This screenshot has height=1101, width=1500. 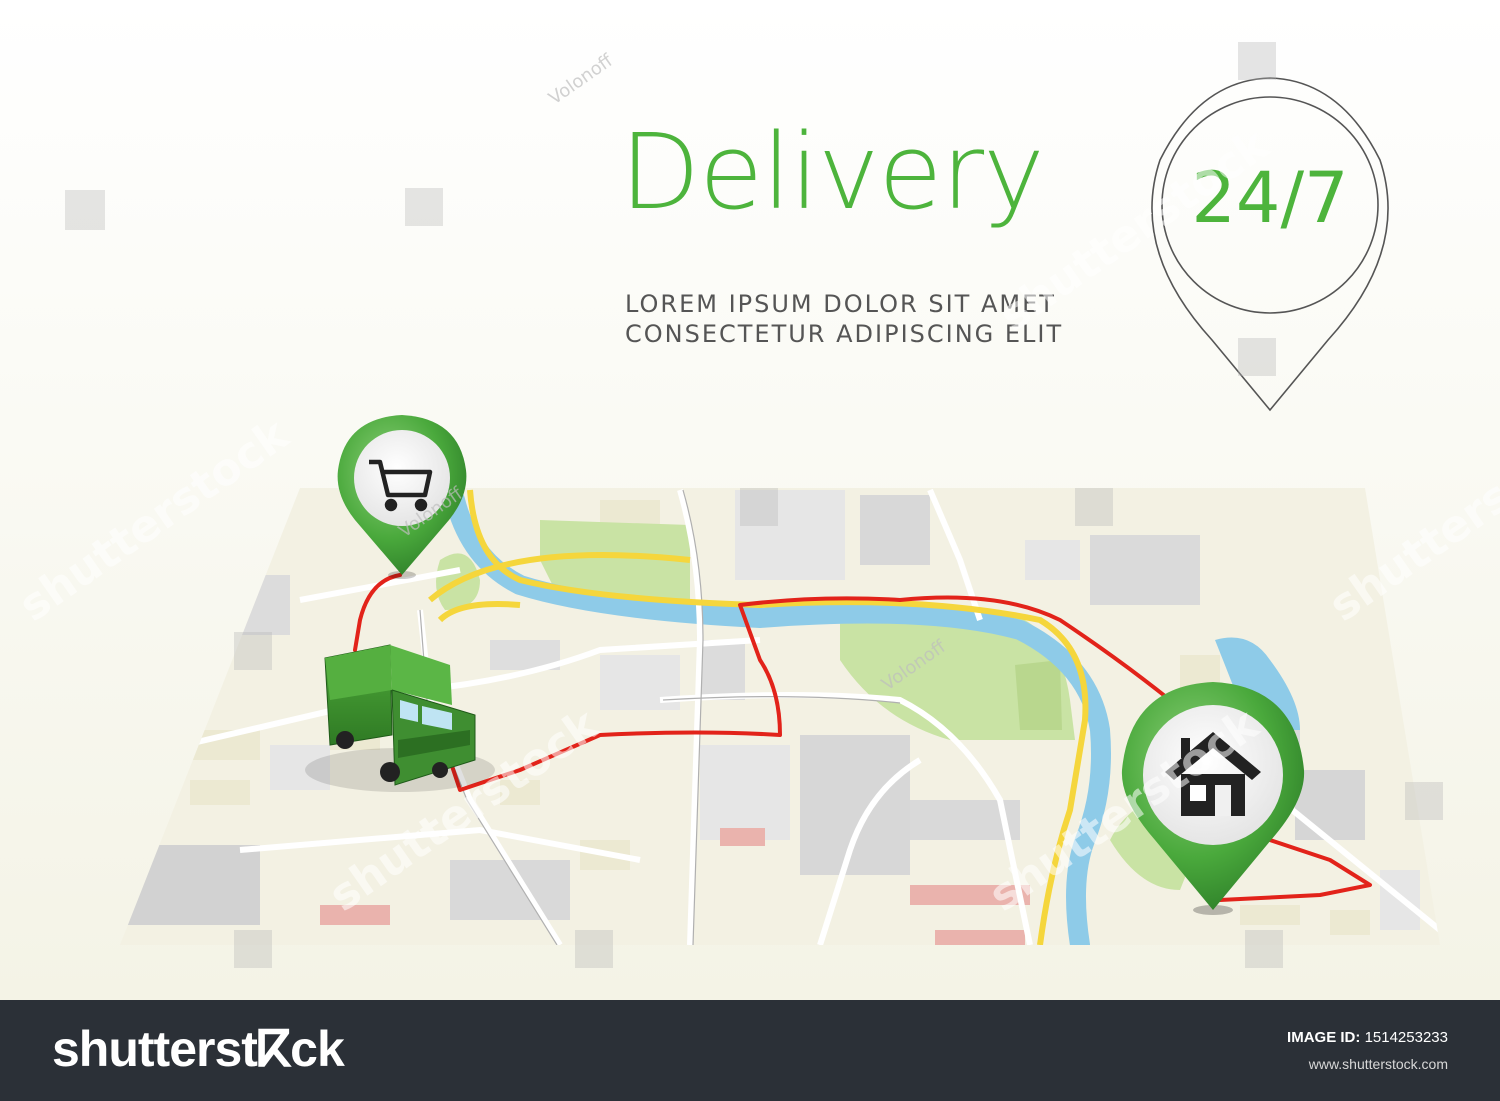 What do you see at coordinates (1324, 1037) in the screenshot?
I see `image-id-label: IMAGE ID:` at bounding box center [1324, 1037].